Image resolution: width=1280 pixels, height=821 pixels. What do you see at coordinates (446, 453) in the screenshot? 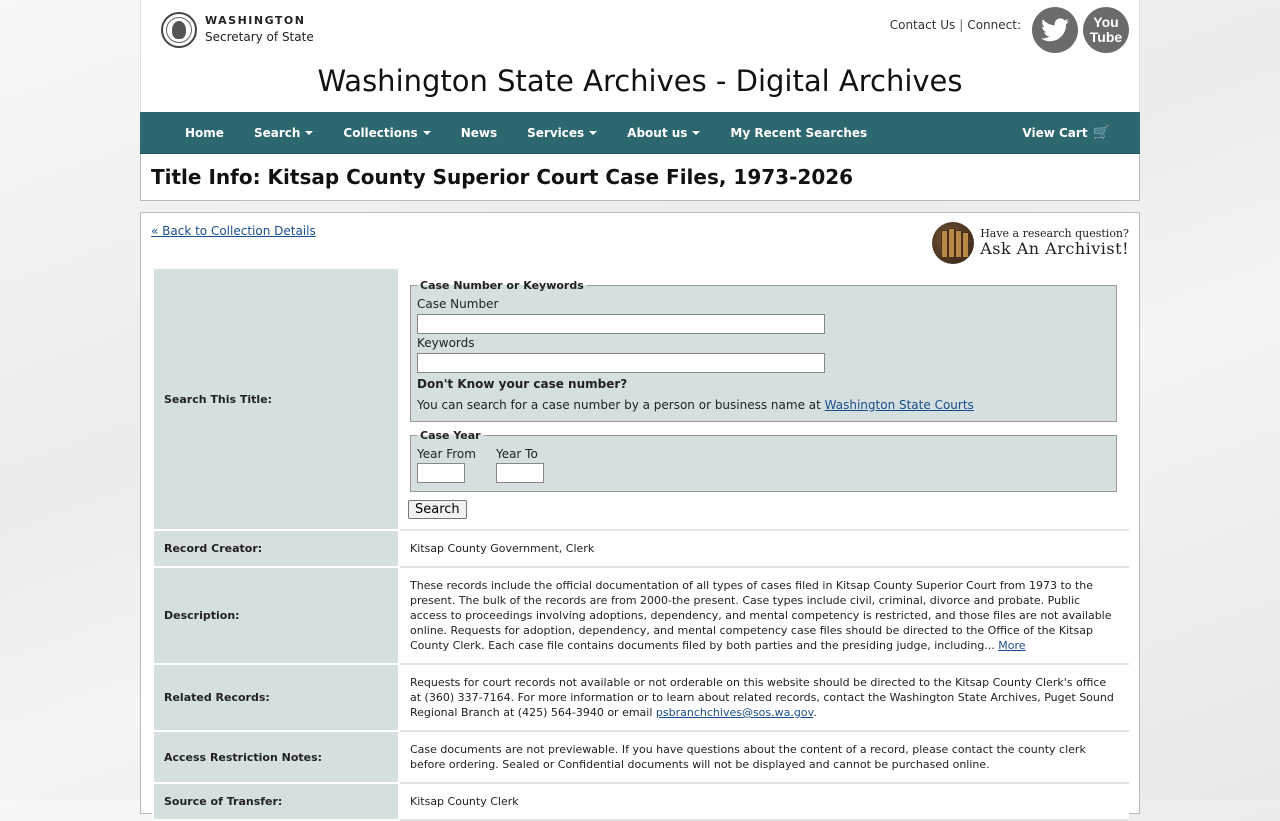
I see `year-from-label: Year From` at bounding box center [446, 453].